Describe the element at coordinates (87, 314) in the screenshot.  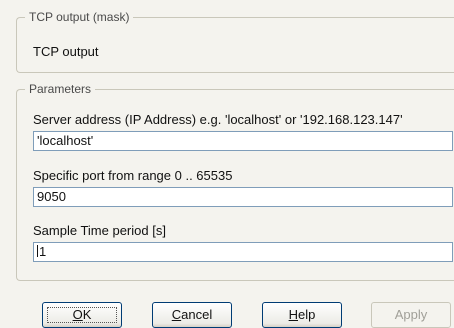
I see `ok-button-label: K` at that location.